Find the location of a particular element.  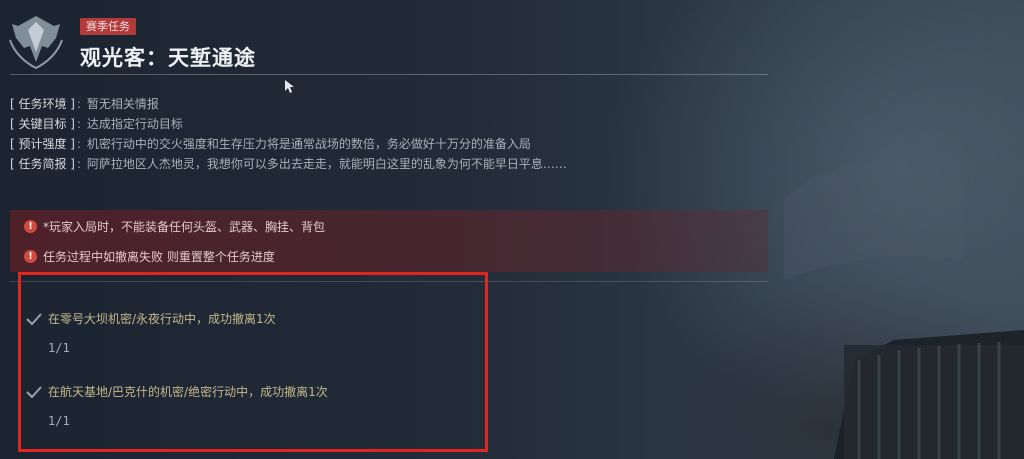

warning-item: ! 任务过程中如撤离失败 则重置整个任务进度 is located at coordinates (149, 256).